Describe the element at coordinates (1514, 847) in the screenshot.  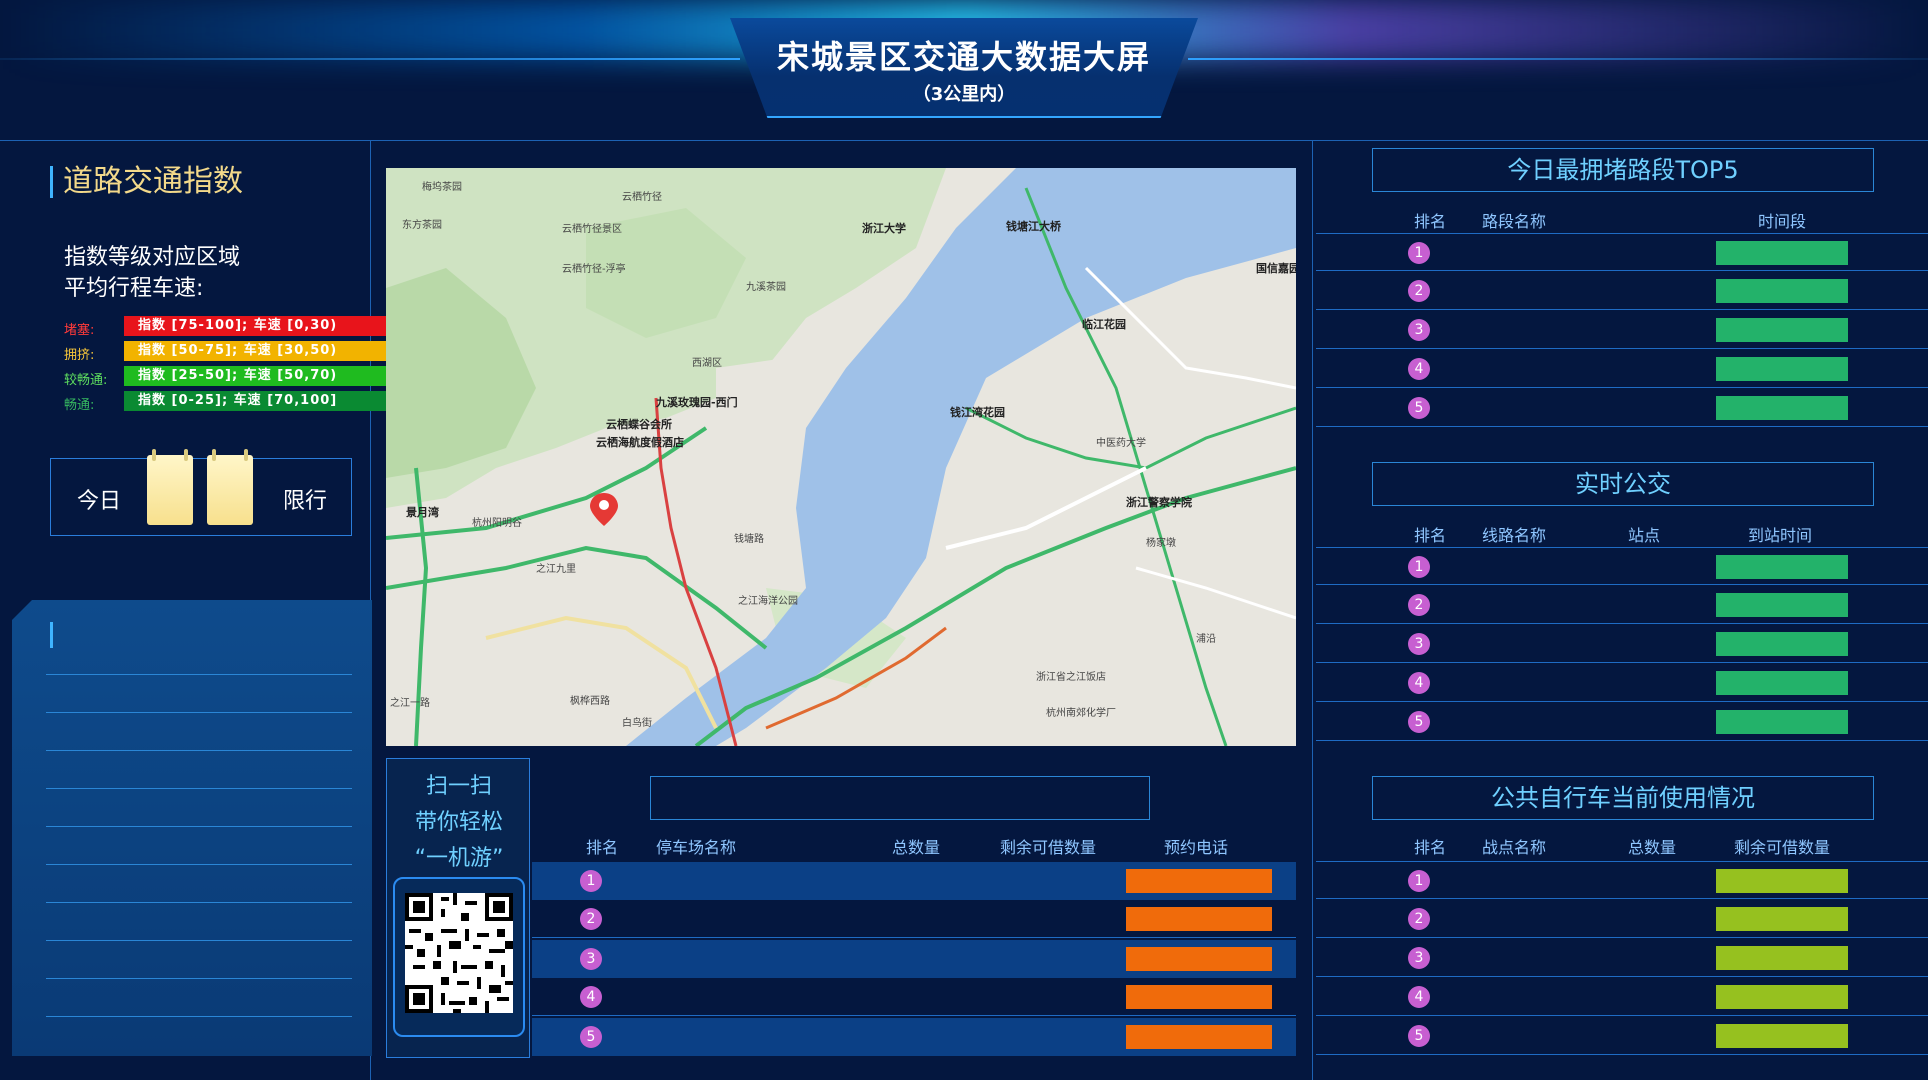
I see `bike-col-name: 战点名称` at that location.